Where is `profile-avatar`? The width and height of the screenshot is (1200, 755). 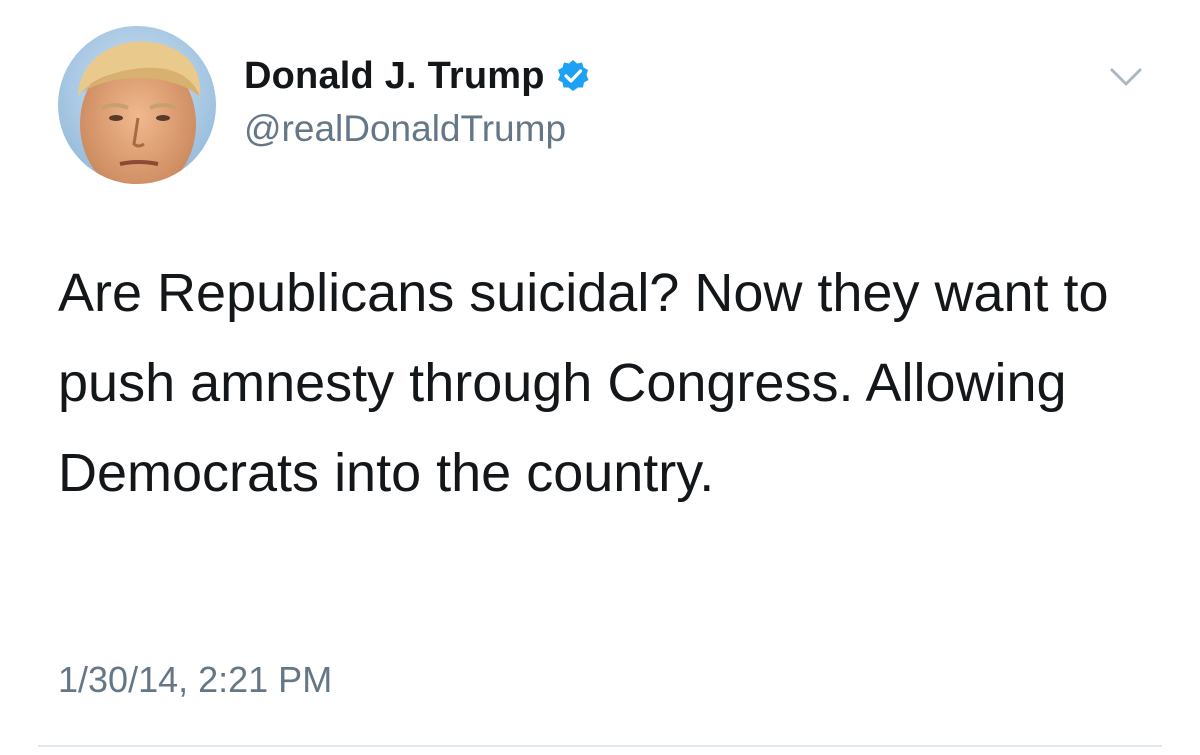 profile-avatar is located at coordinates (137, 105).